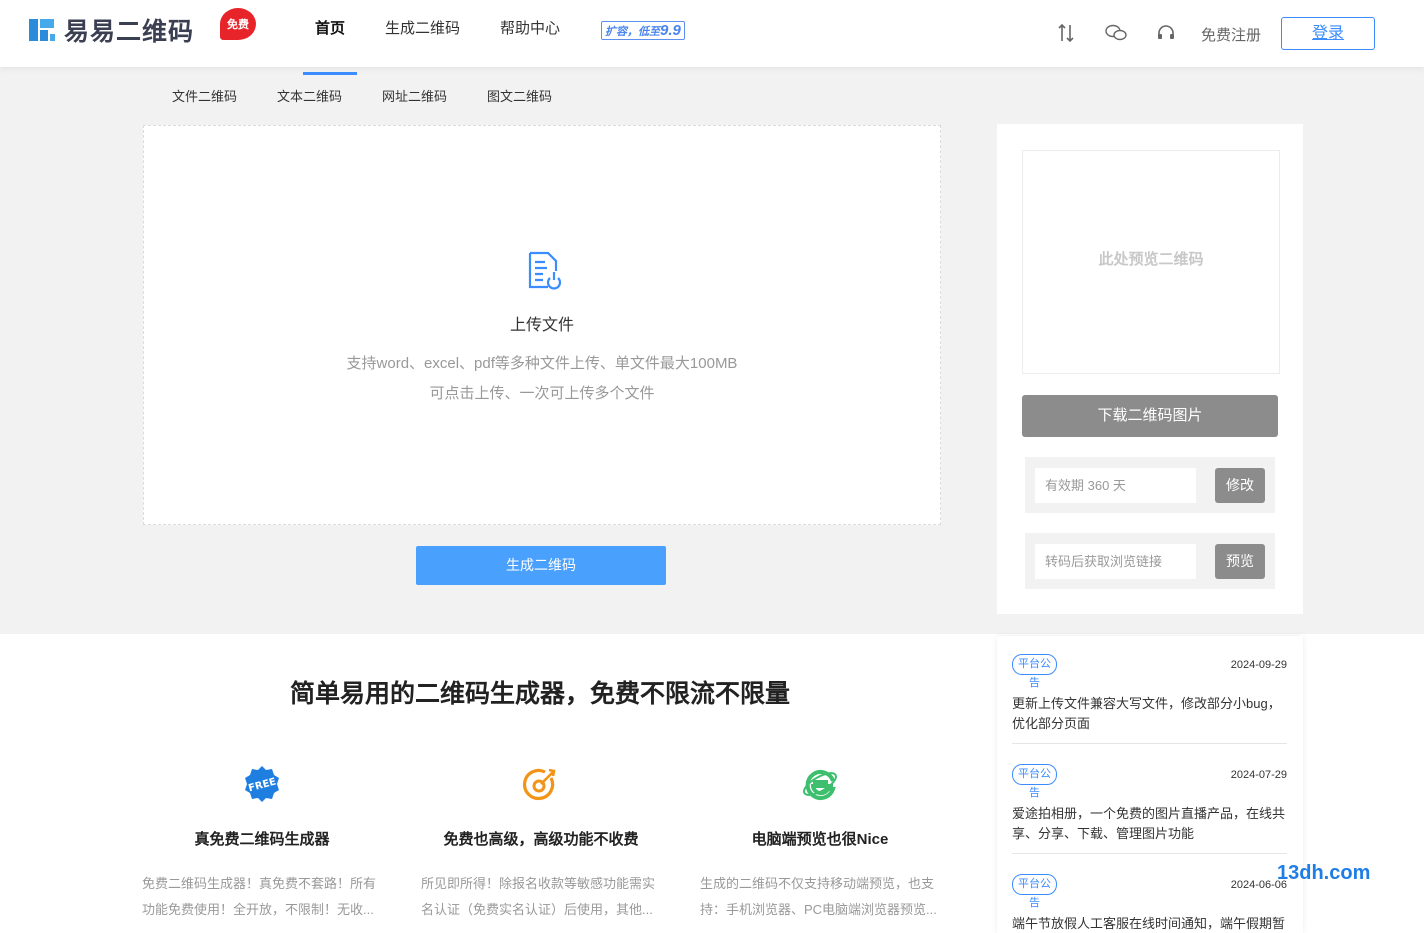  Describe the element at coordinates (42, 30) in the screenshot. I see `logo-mark-icon` at that location.